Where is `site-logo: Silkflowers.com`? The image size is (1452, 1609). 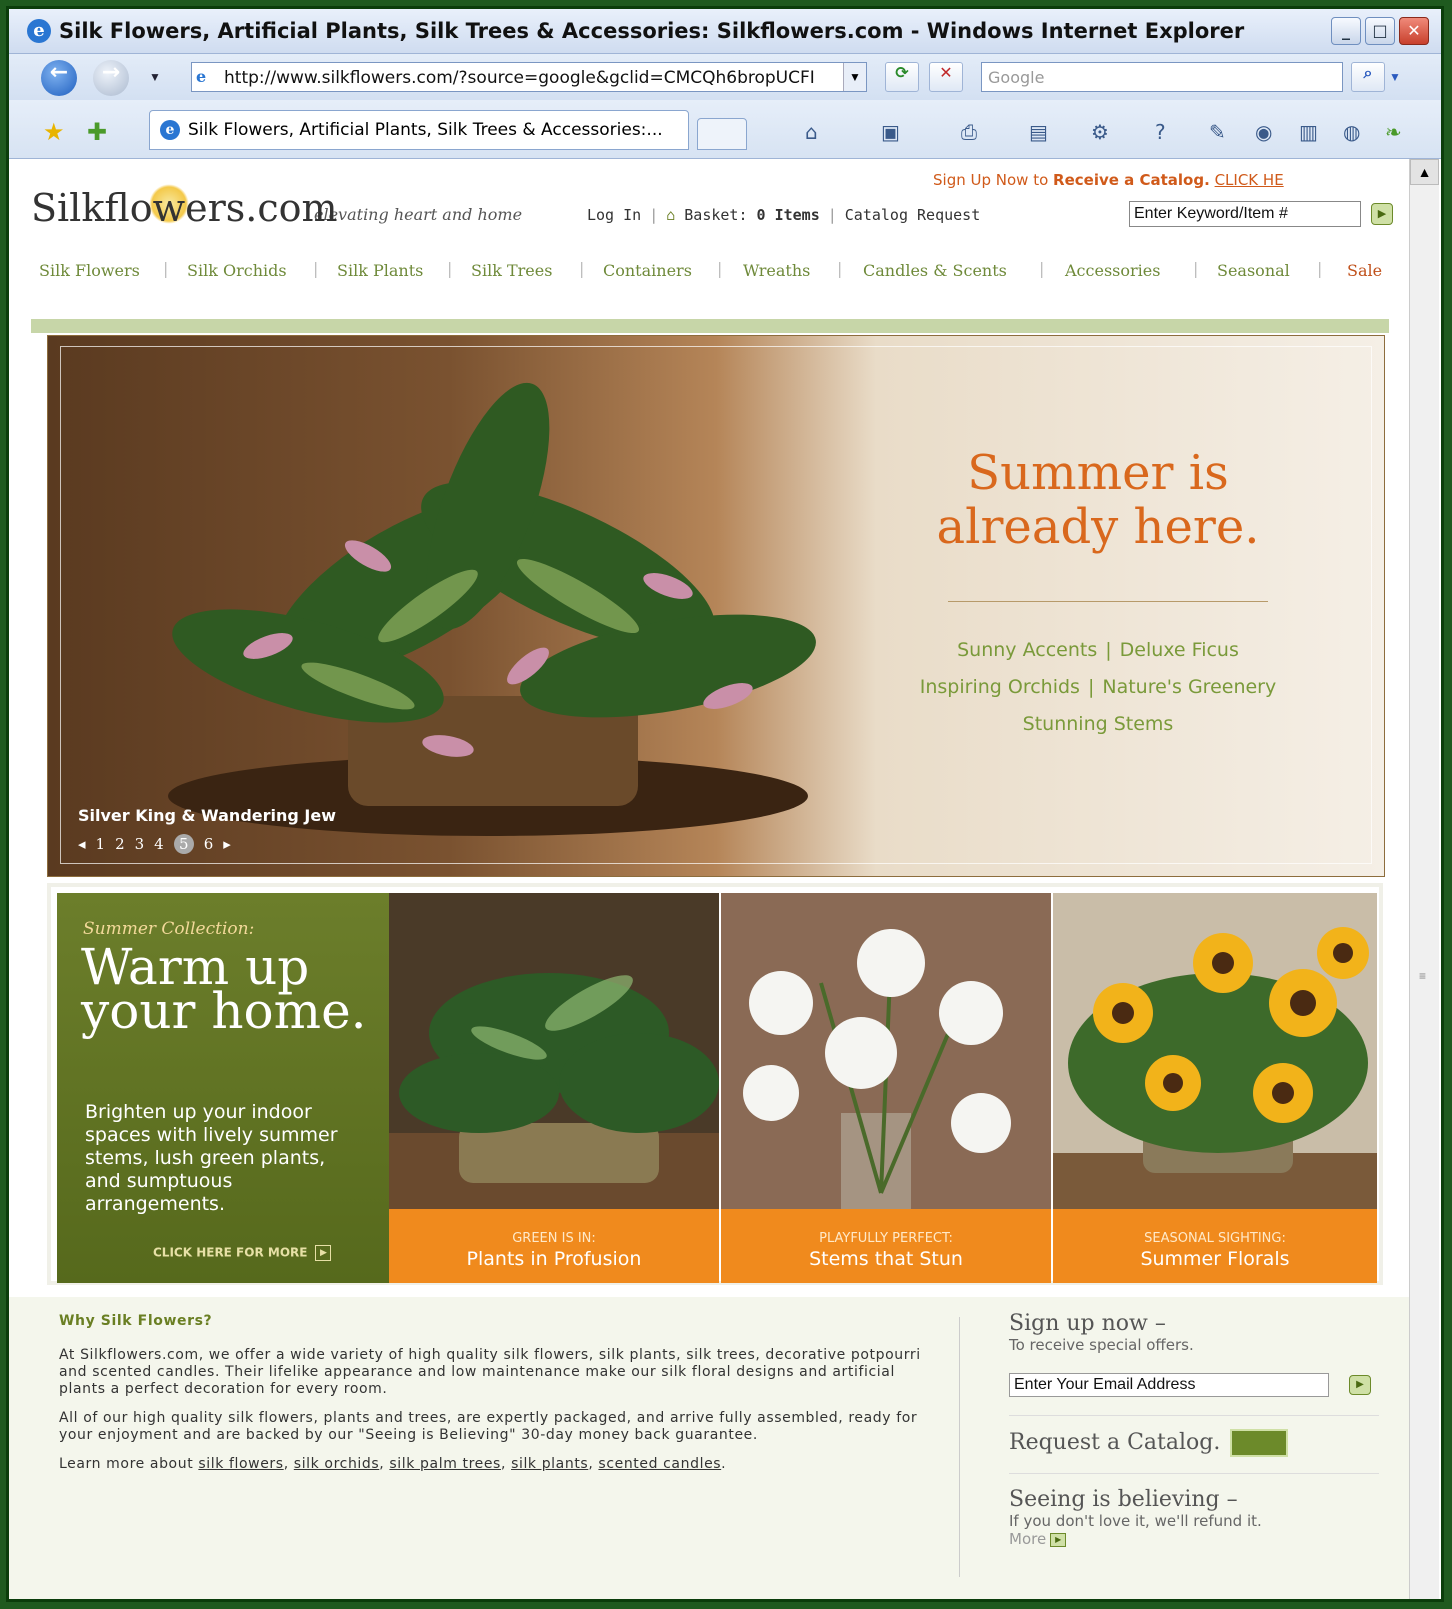
site-logo: Silkflowers.com is located at coordinates (184, 207).